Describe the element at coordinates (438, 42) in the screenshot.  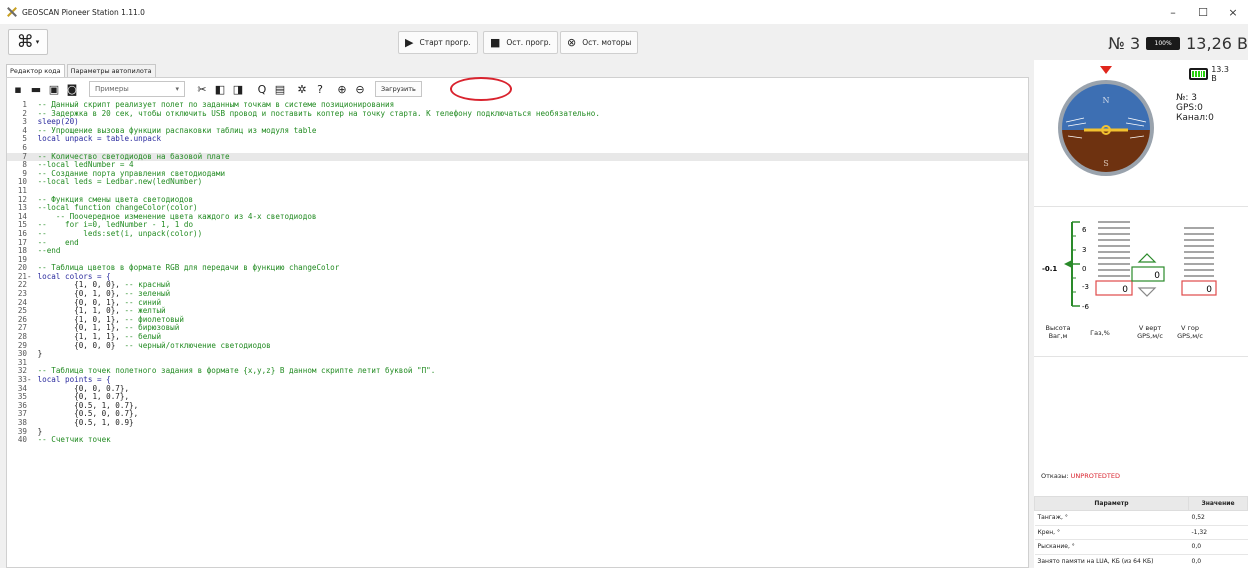
I see `start-program-button: ▶ Старт прогр.` at that location.